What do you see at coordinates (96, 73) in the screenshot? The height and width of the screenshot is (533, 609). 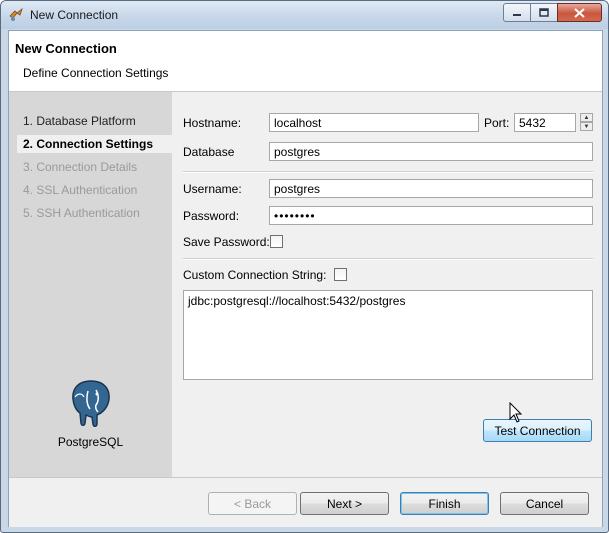 I see `page-subtitle: Define Connection Settings` at bounding box center [96, 73].